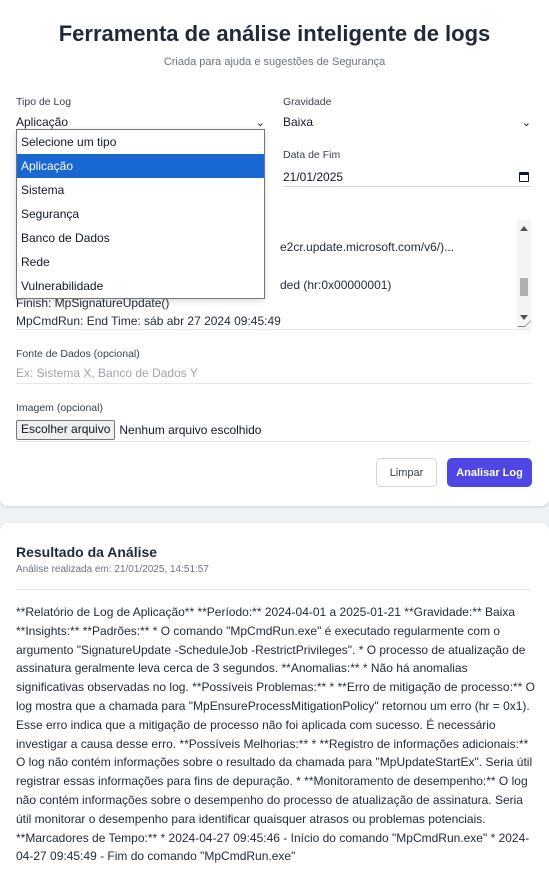 This screenshot has height=873, width=549. Describe the element at coordinates (66, 430) in the screenshot. I see `choose-file-button: Escolher arquivo` at that location.